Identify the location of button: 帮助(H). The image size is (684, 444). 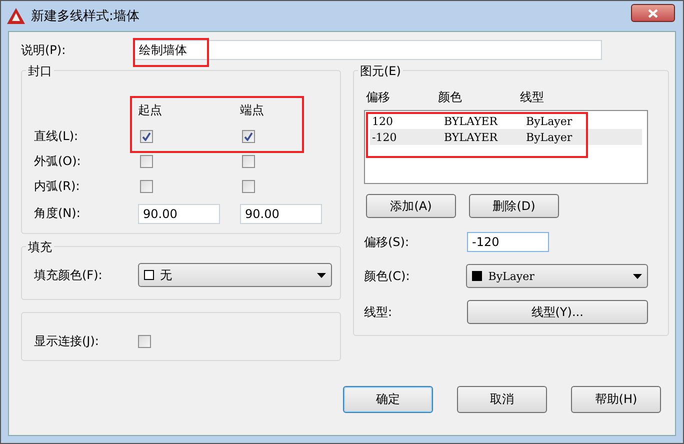
(616, 399).